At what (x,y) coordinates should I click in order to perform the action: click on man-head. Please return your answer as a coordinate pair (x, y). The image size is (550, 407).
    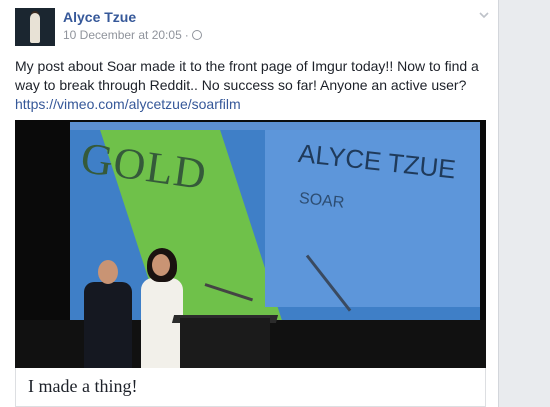
    Looking at the image, I should click on (108, 272).